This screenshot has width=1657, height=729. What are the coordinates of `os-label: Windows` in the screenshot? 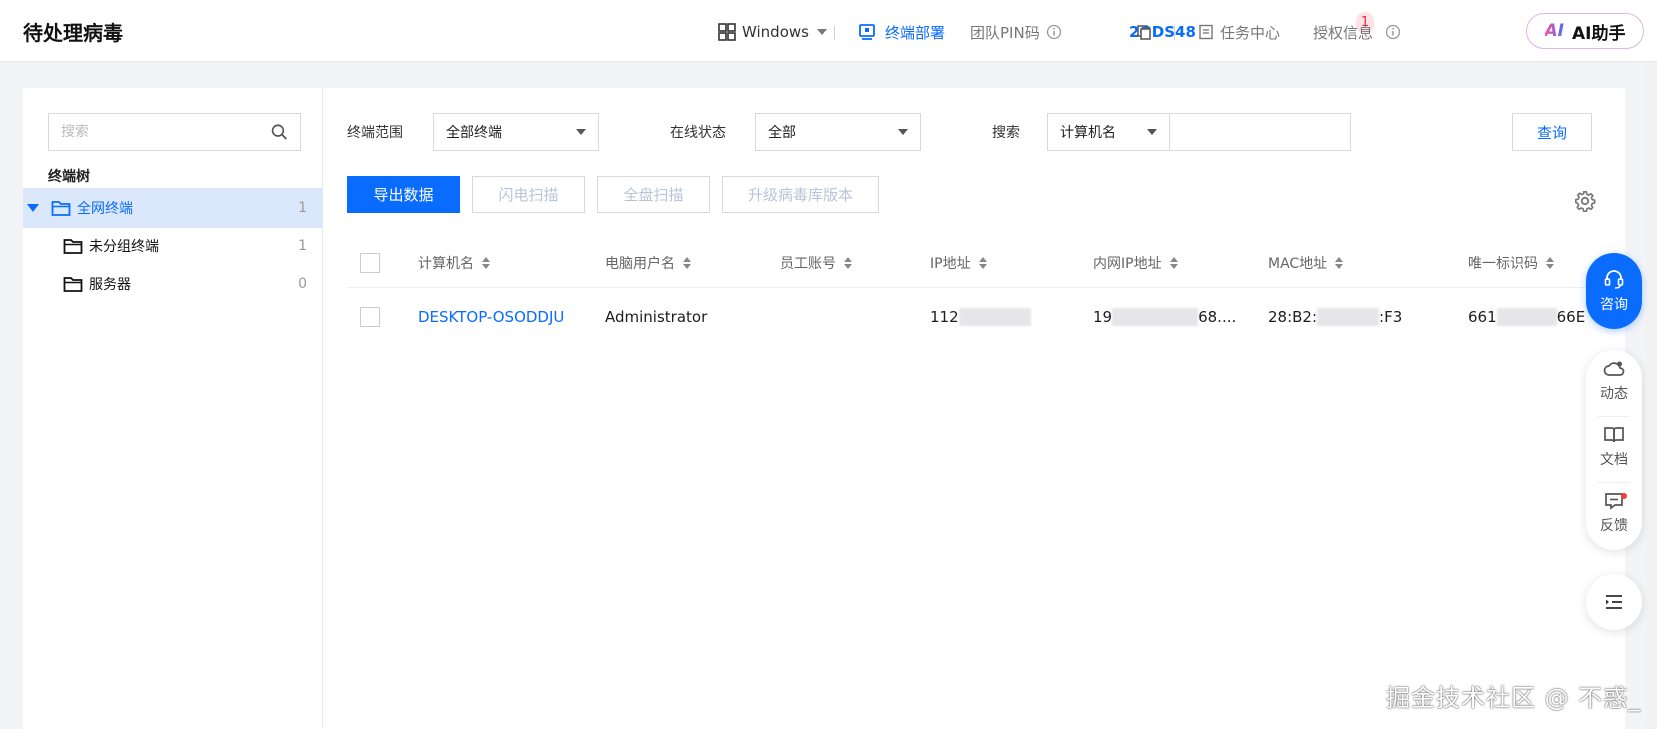 It's located at (775, 32).